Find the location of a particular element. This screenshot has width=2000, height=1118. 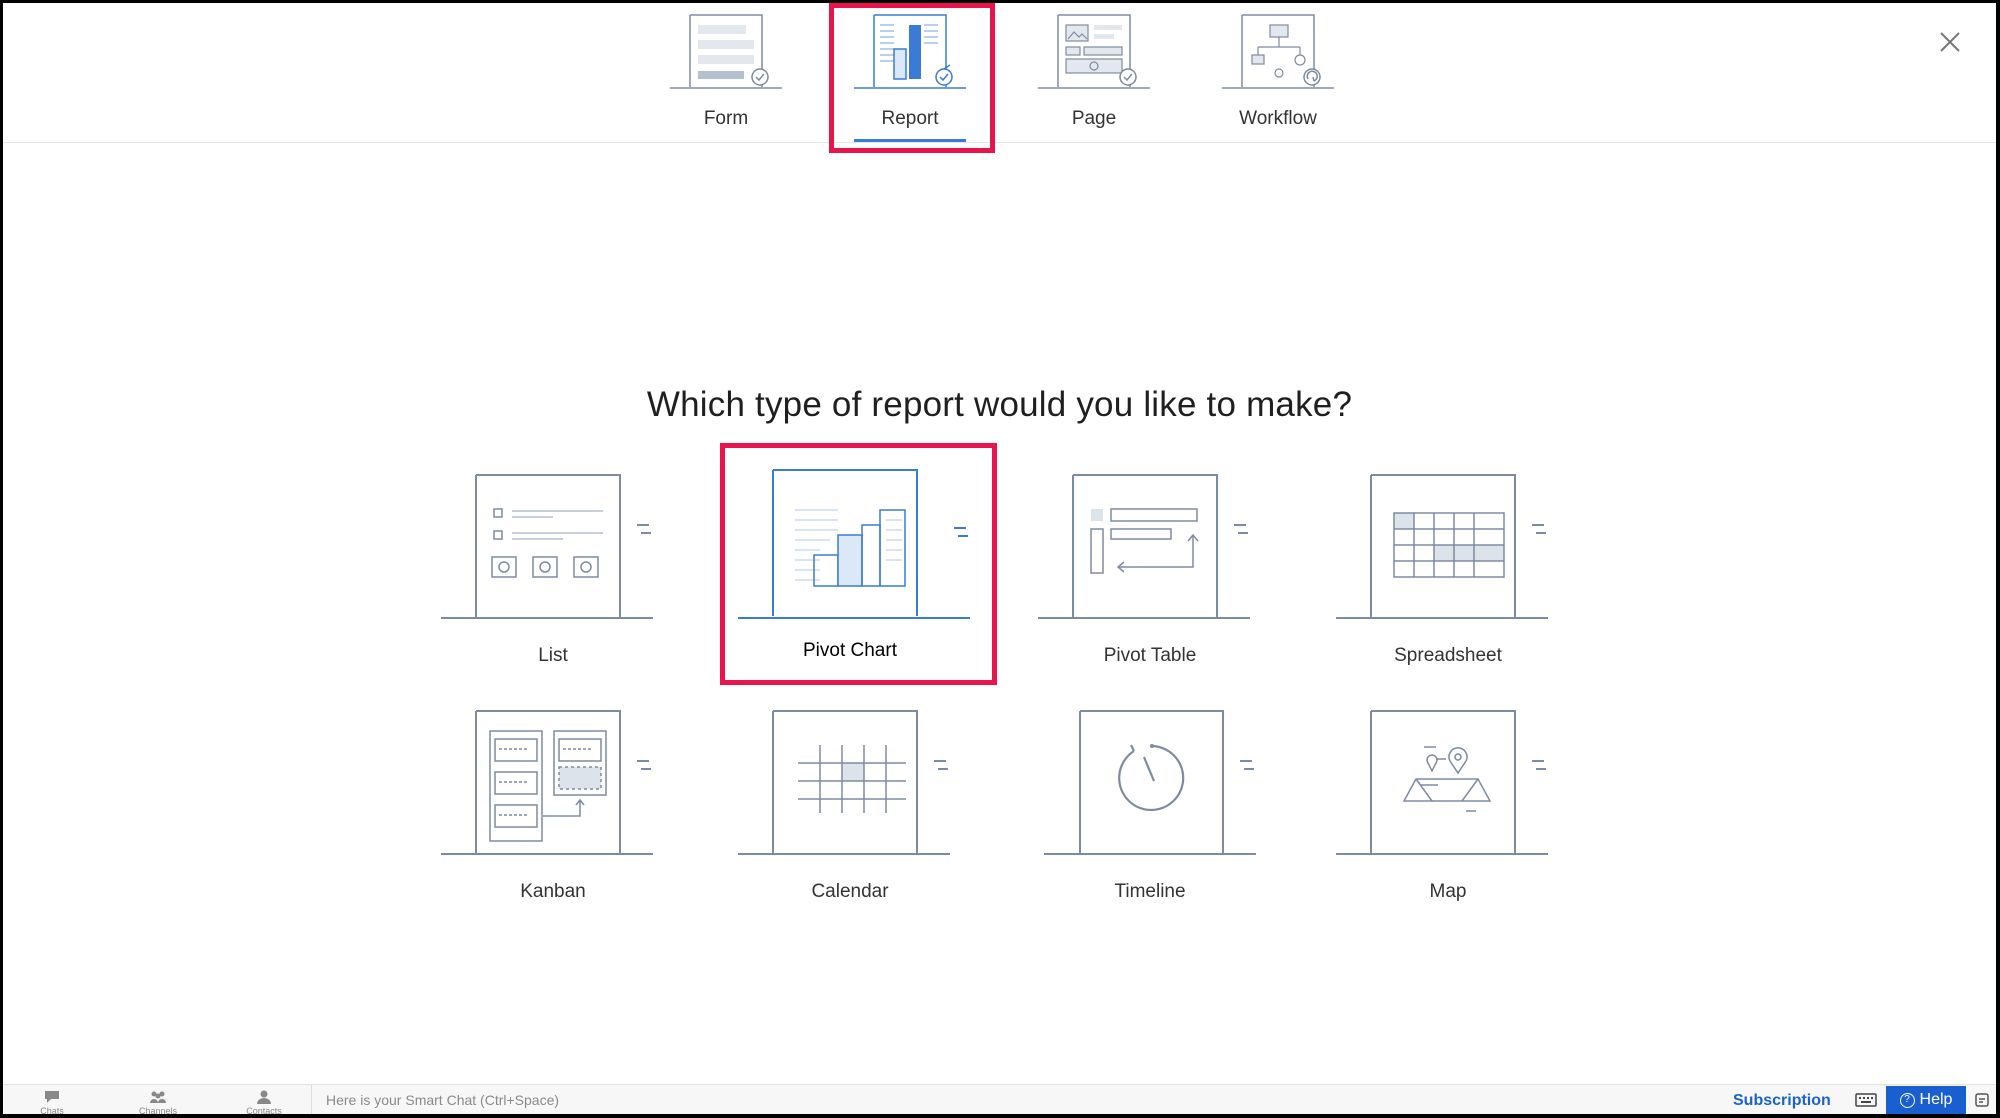

notifications-button is located at coordinates (1982, 1100).